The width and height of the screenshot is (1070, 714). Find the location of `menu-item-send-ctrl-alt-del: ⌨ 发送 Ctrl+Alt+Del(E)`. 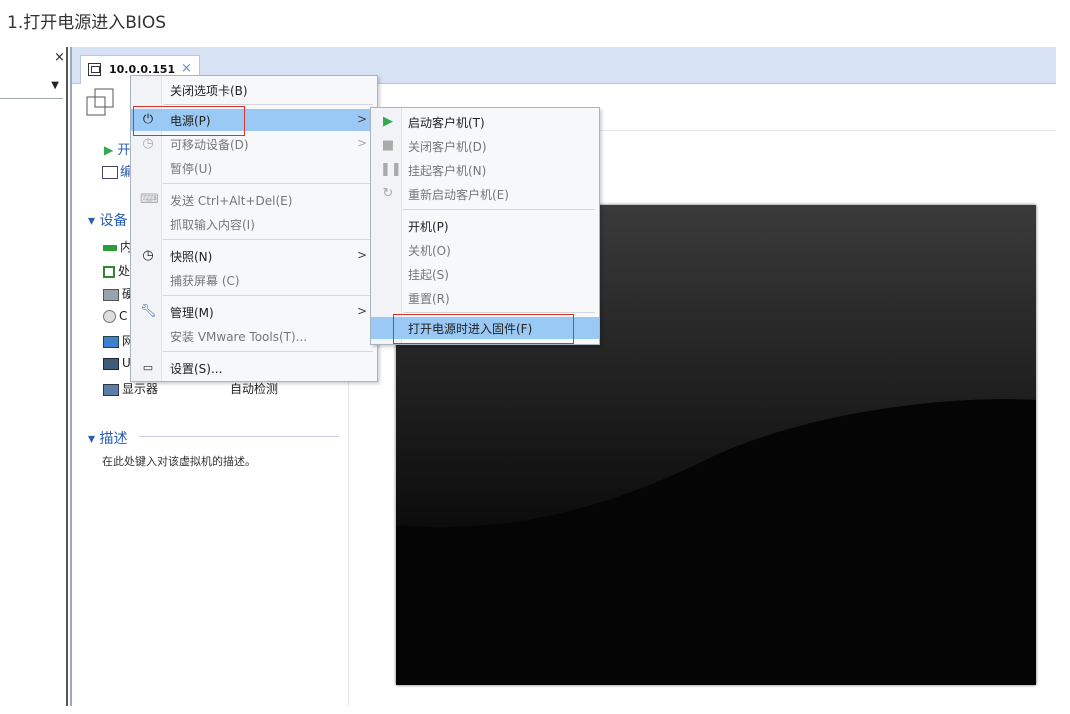

menu-item-send-ctrl-alt-del: ⌨ 发送 Ctrl+Alt+Del(E) is located at coordinates (254, 200).